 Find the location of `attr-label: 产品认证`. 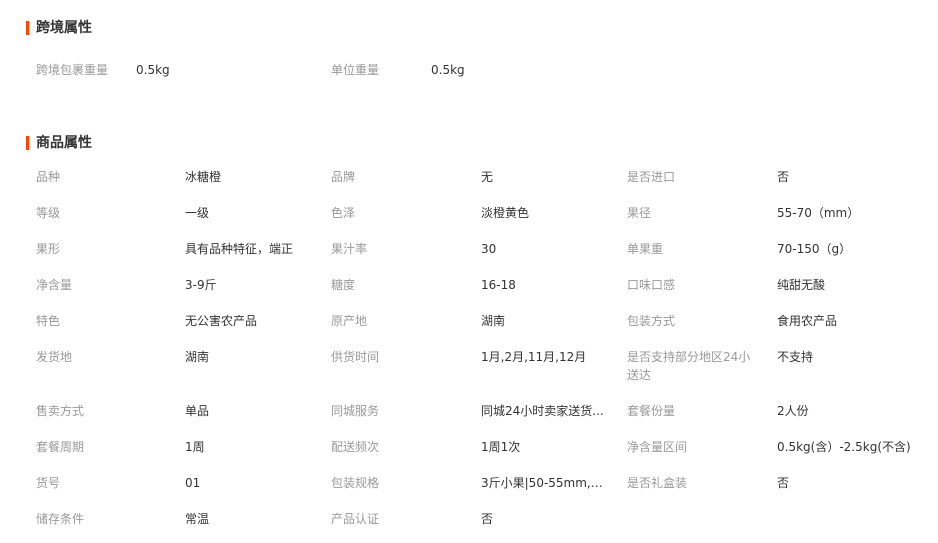

attr-label: 产品认证 is located at coordinates (355, 519).